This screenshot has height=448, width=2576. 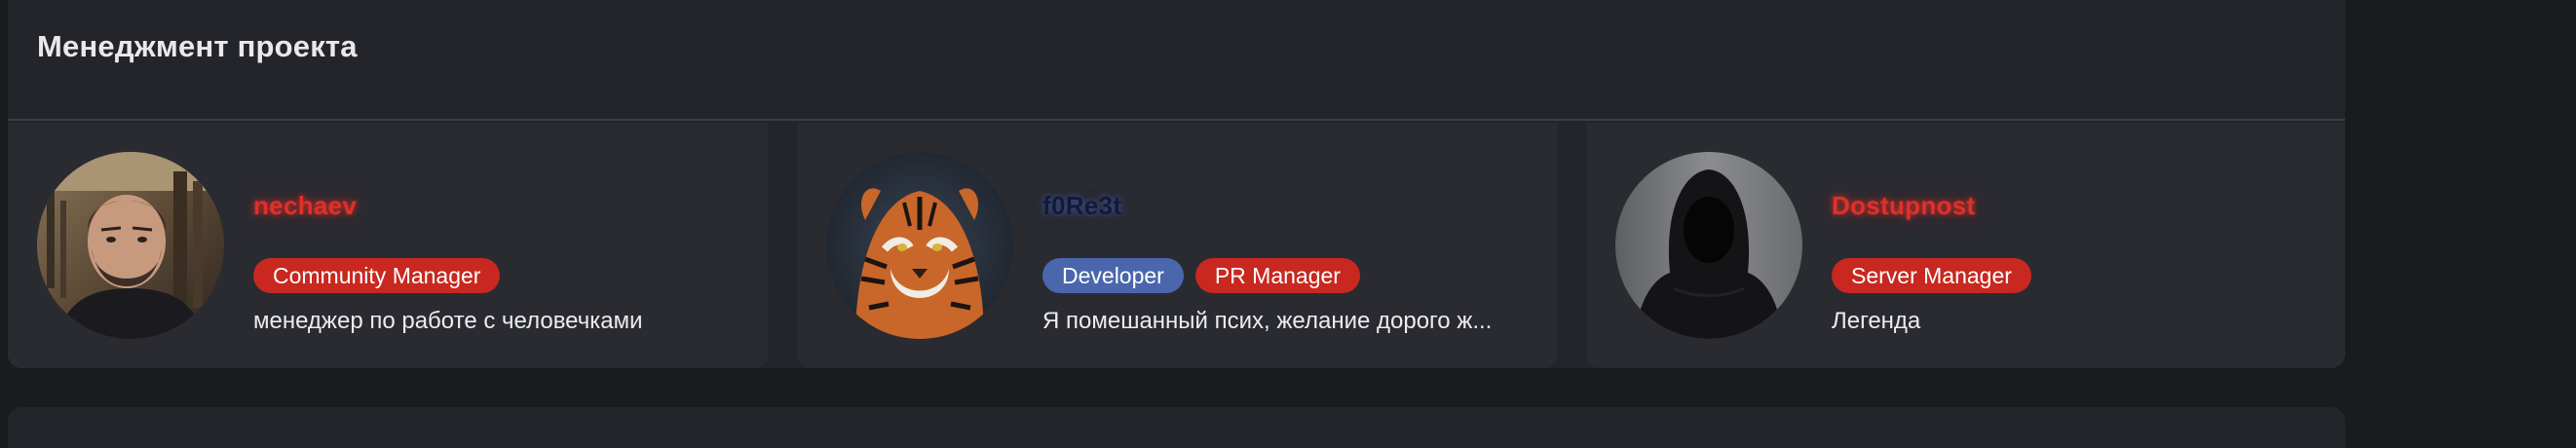 What do you see at coordinates (1081, 206) in the screenshot?
I see `member-name: f0Re3t` at bounding box center [1081, 206].